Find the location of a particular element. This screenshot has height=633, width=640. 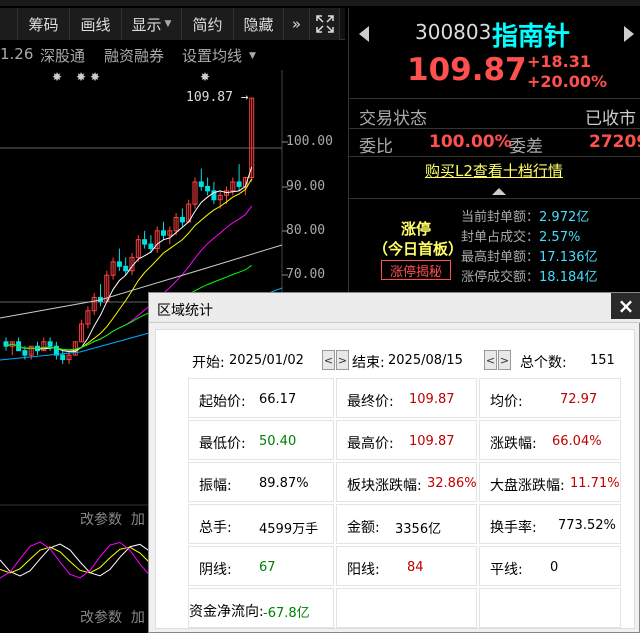

stat-cell: 资金净流向: -67.8亿 is located at coordinates (261, 608).